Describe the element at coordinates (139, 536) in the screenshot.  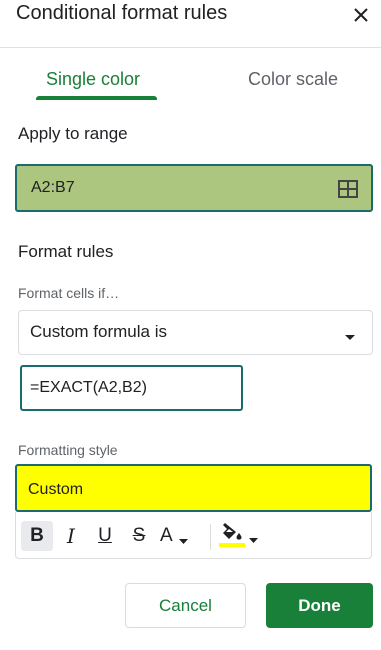
I see `strikethrough-icon: S` at that location.